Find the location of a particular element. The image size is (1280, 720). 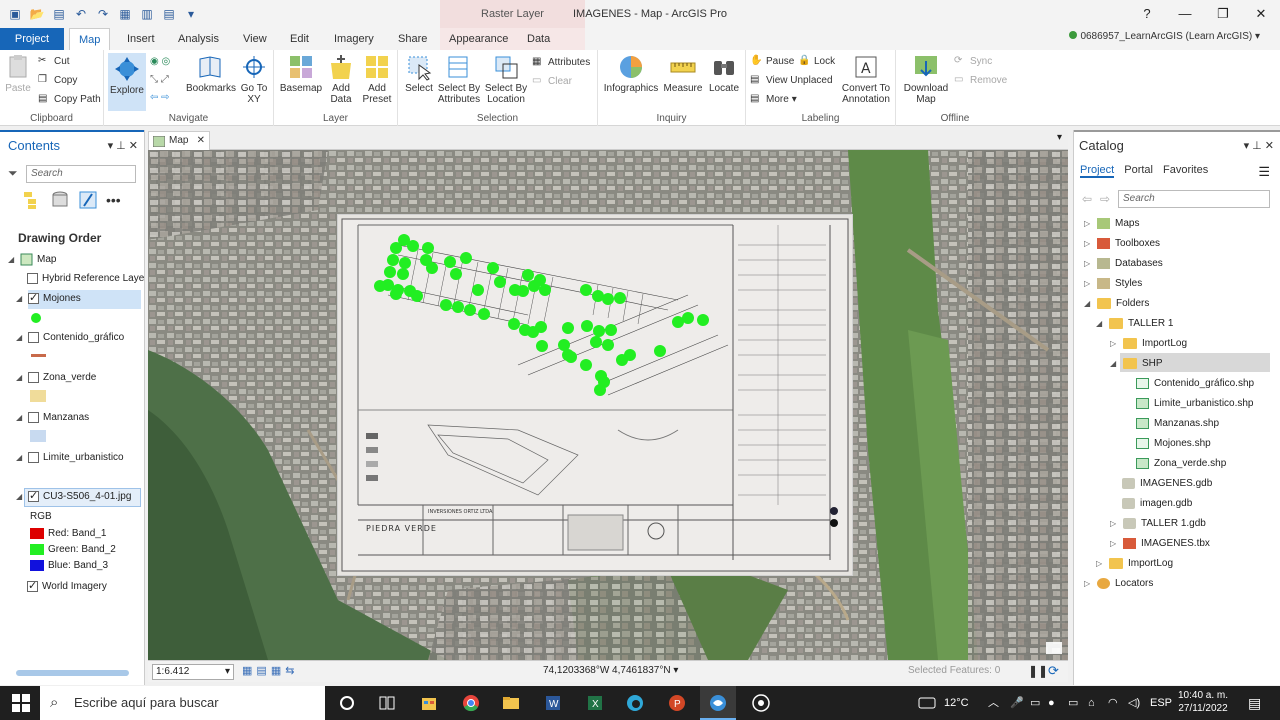

split-view-icon: ▤ is located at coordinates (261, 670).